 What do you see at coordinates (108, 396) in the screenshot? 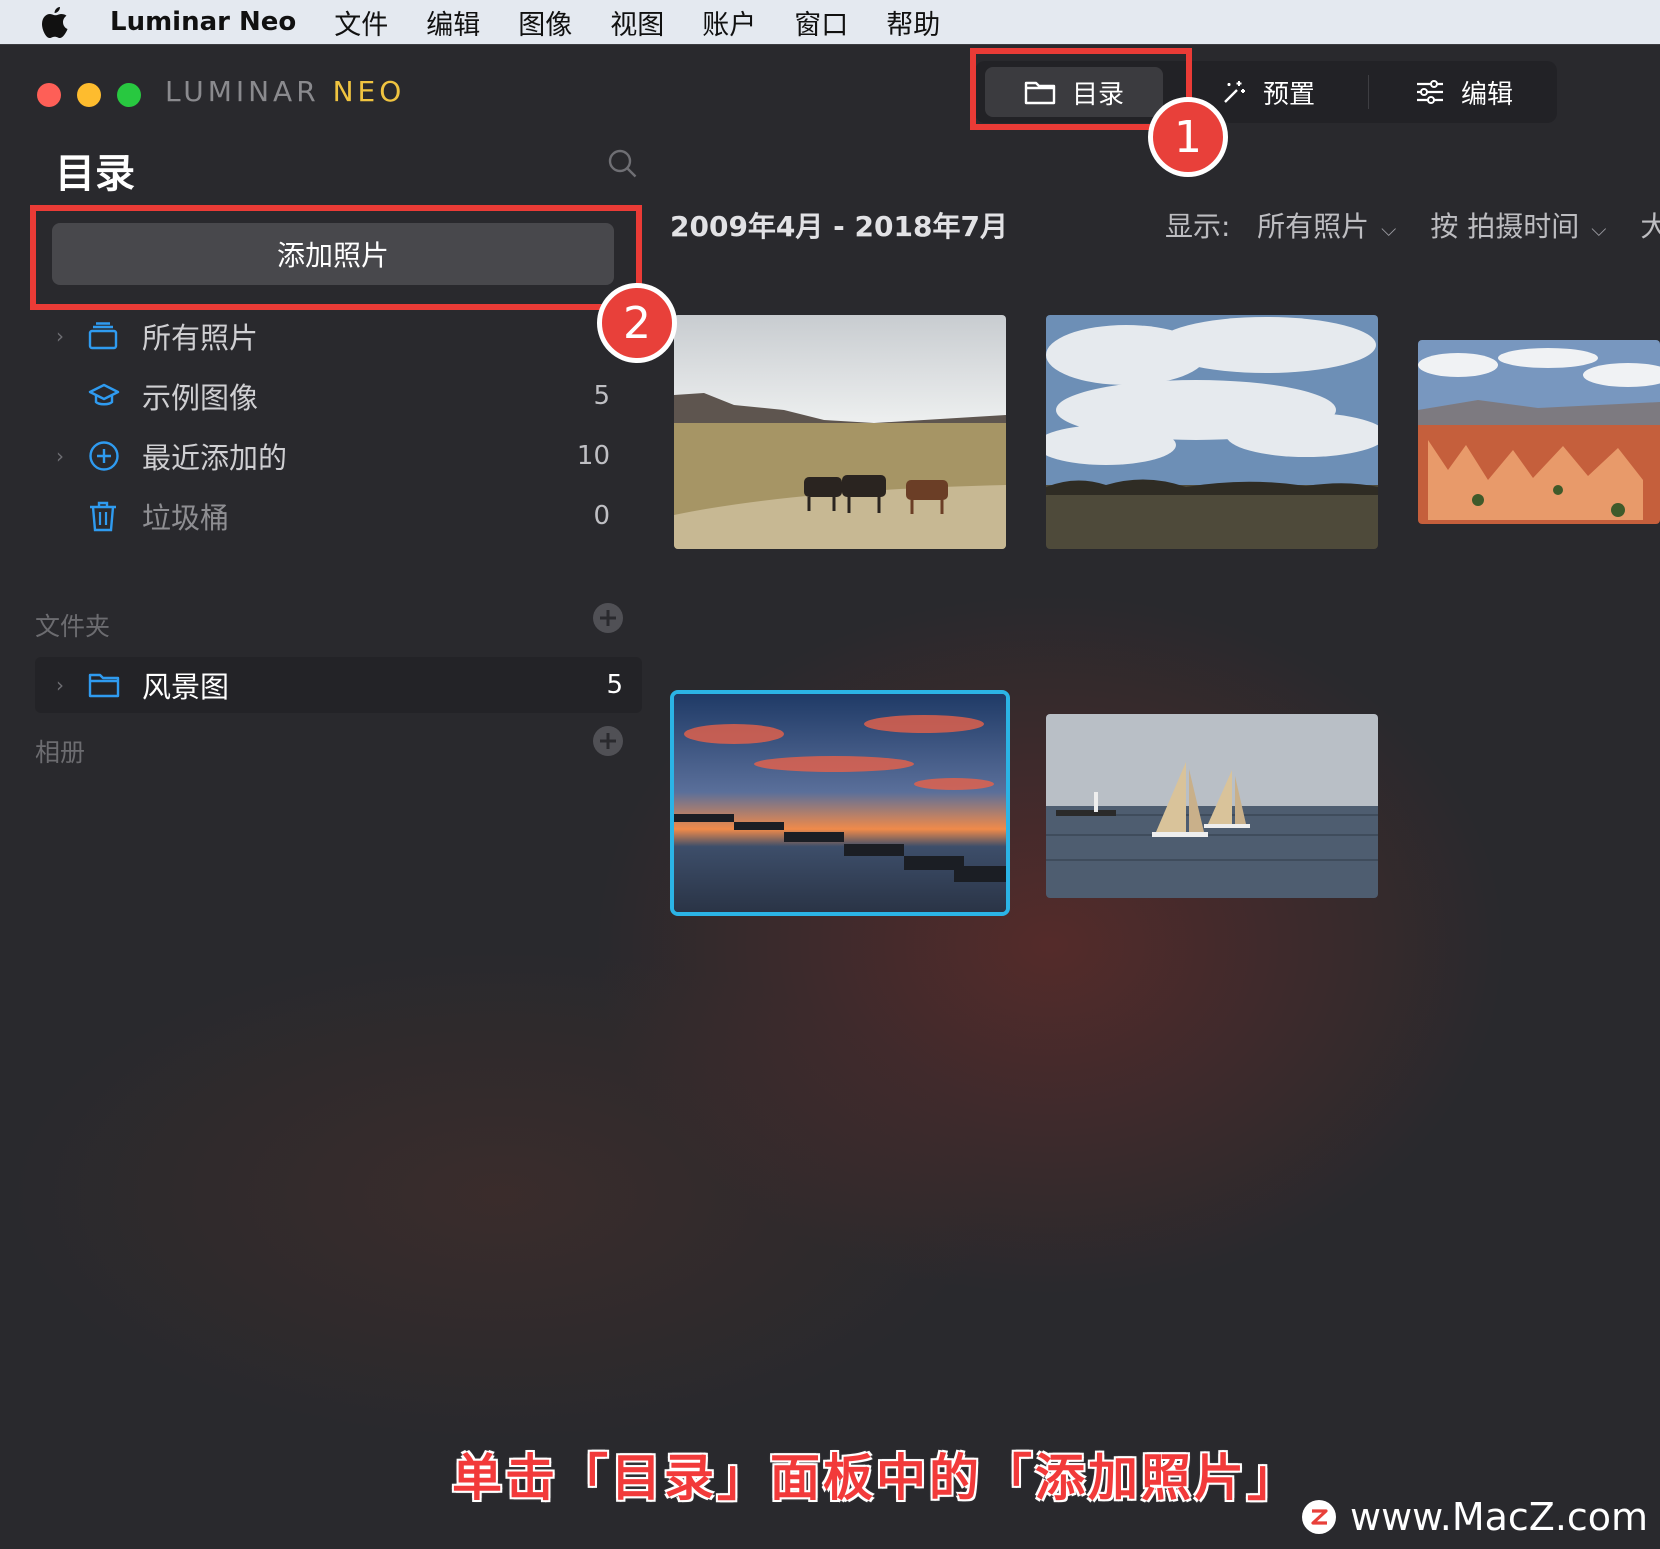
I see `graduation-cap-icon` at bounding box center [108, 396].